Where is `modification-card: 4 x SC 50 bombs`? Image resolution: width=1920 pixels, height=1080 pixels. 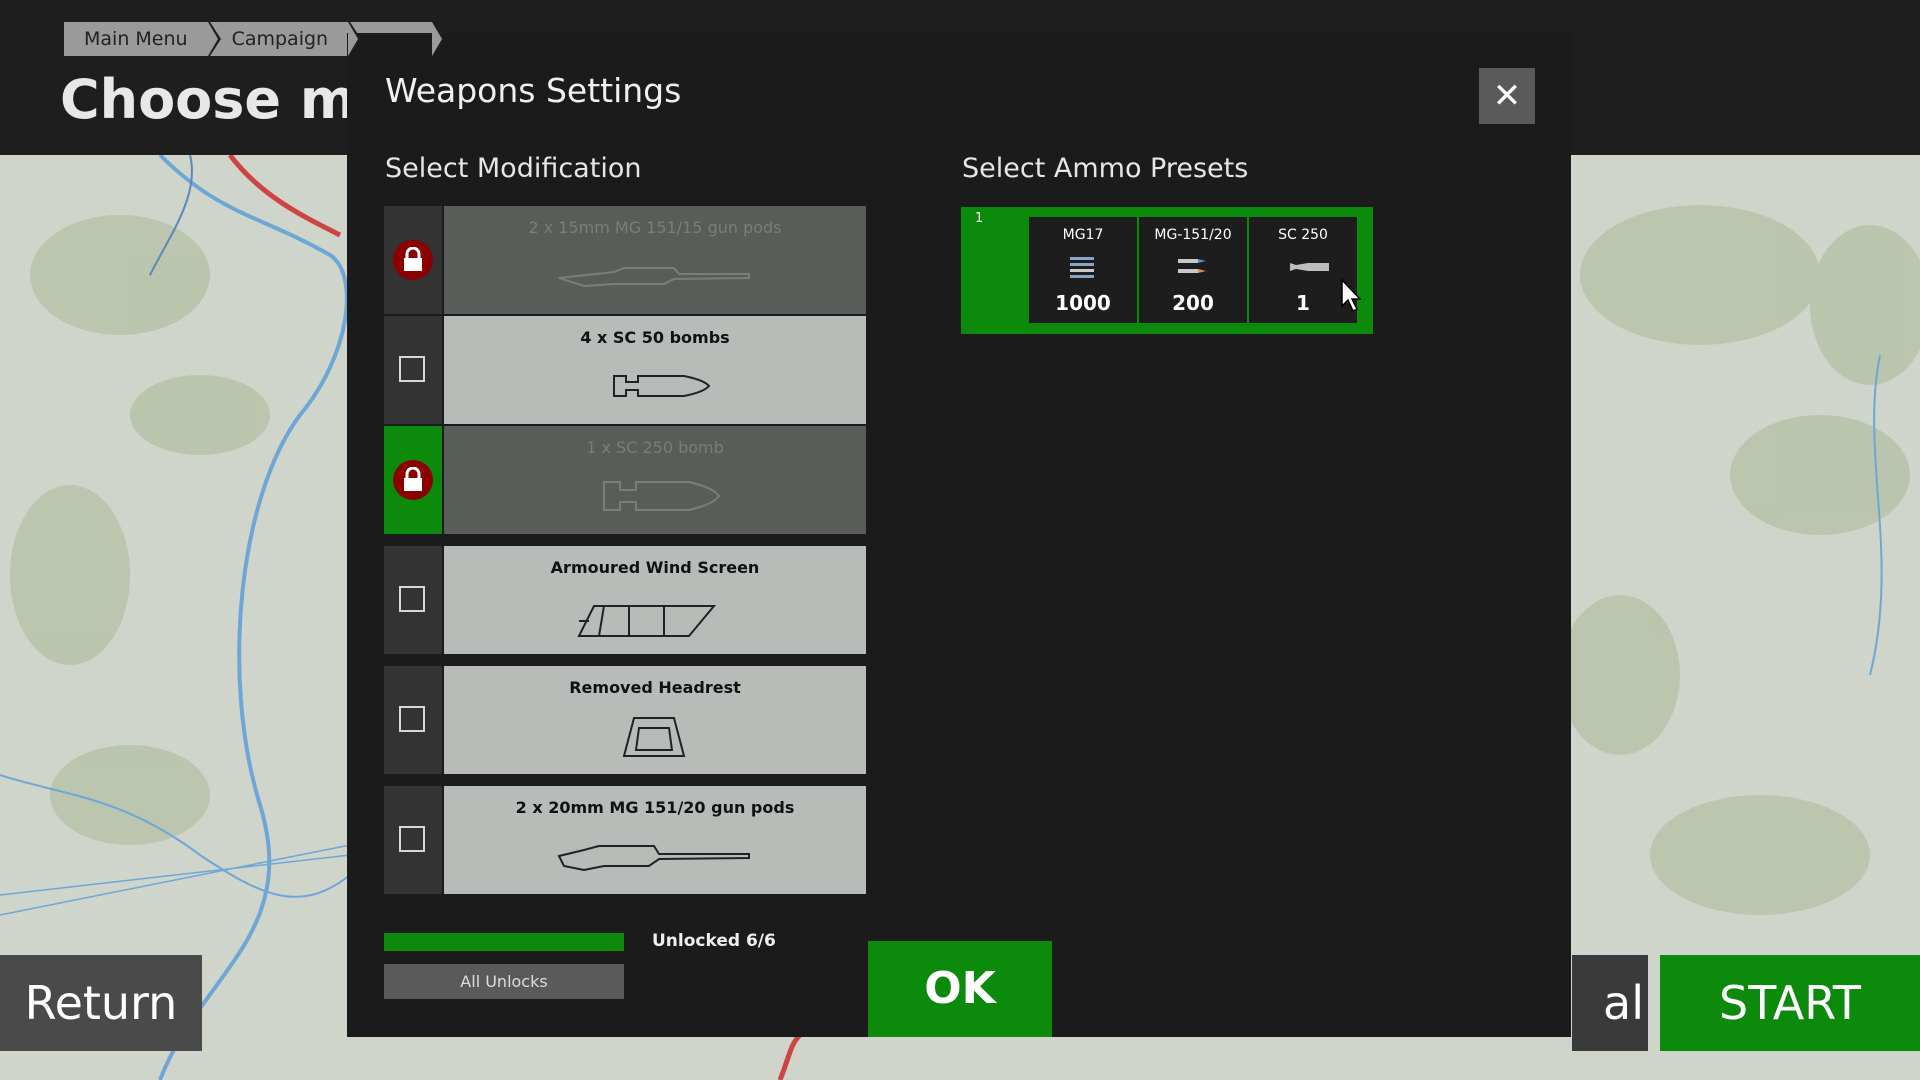
modification-card: 4 x SC 50 bombs is located at coordinates (655, 370).